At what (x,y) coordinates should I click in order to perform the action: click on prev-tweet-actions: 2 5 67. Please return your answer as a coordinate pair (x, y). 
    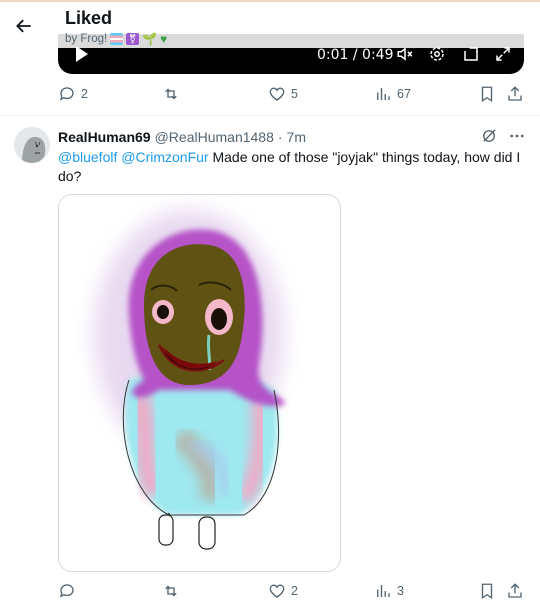
    Looking at the image, I should click on (270, 97).